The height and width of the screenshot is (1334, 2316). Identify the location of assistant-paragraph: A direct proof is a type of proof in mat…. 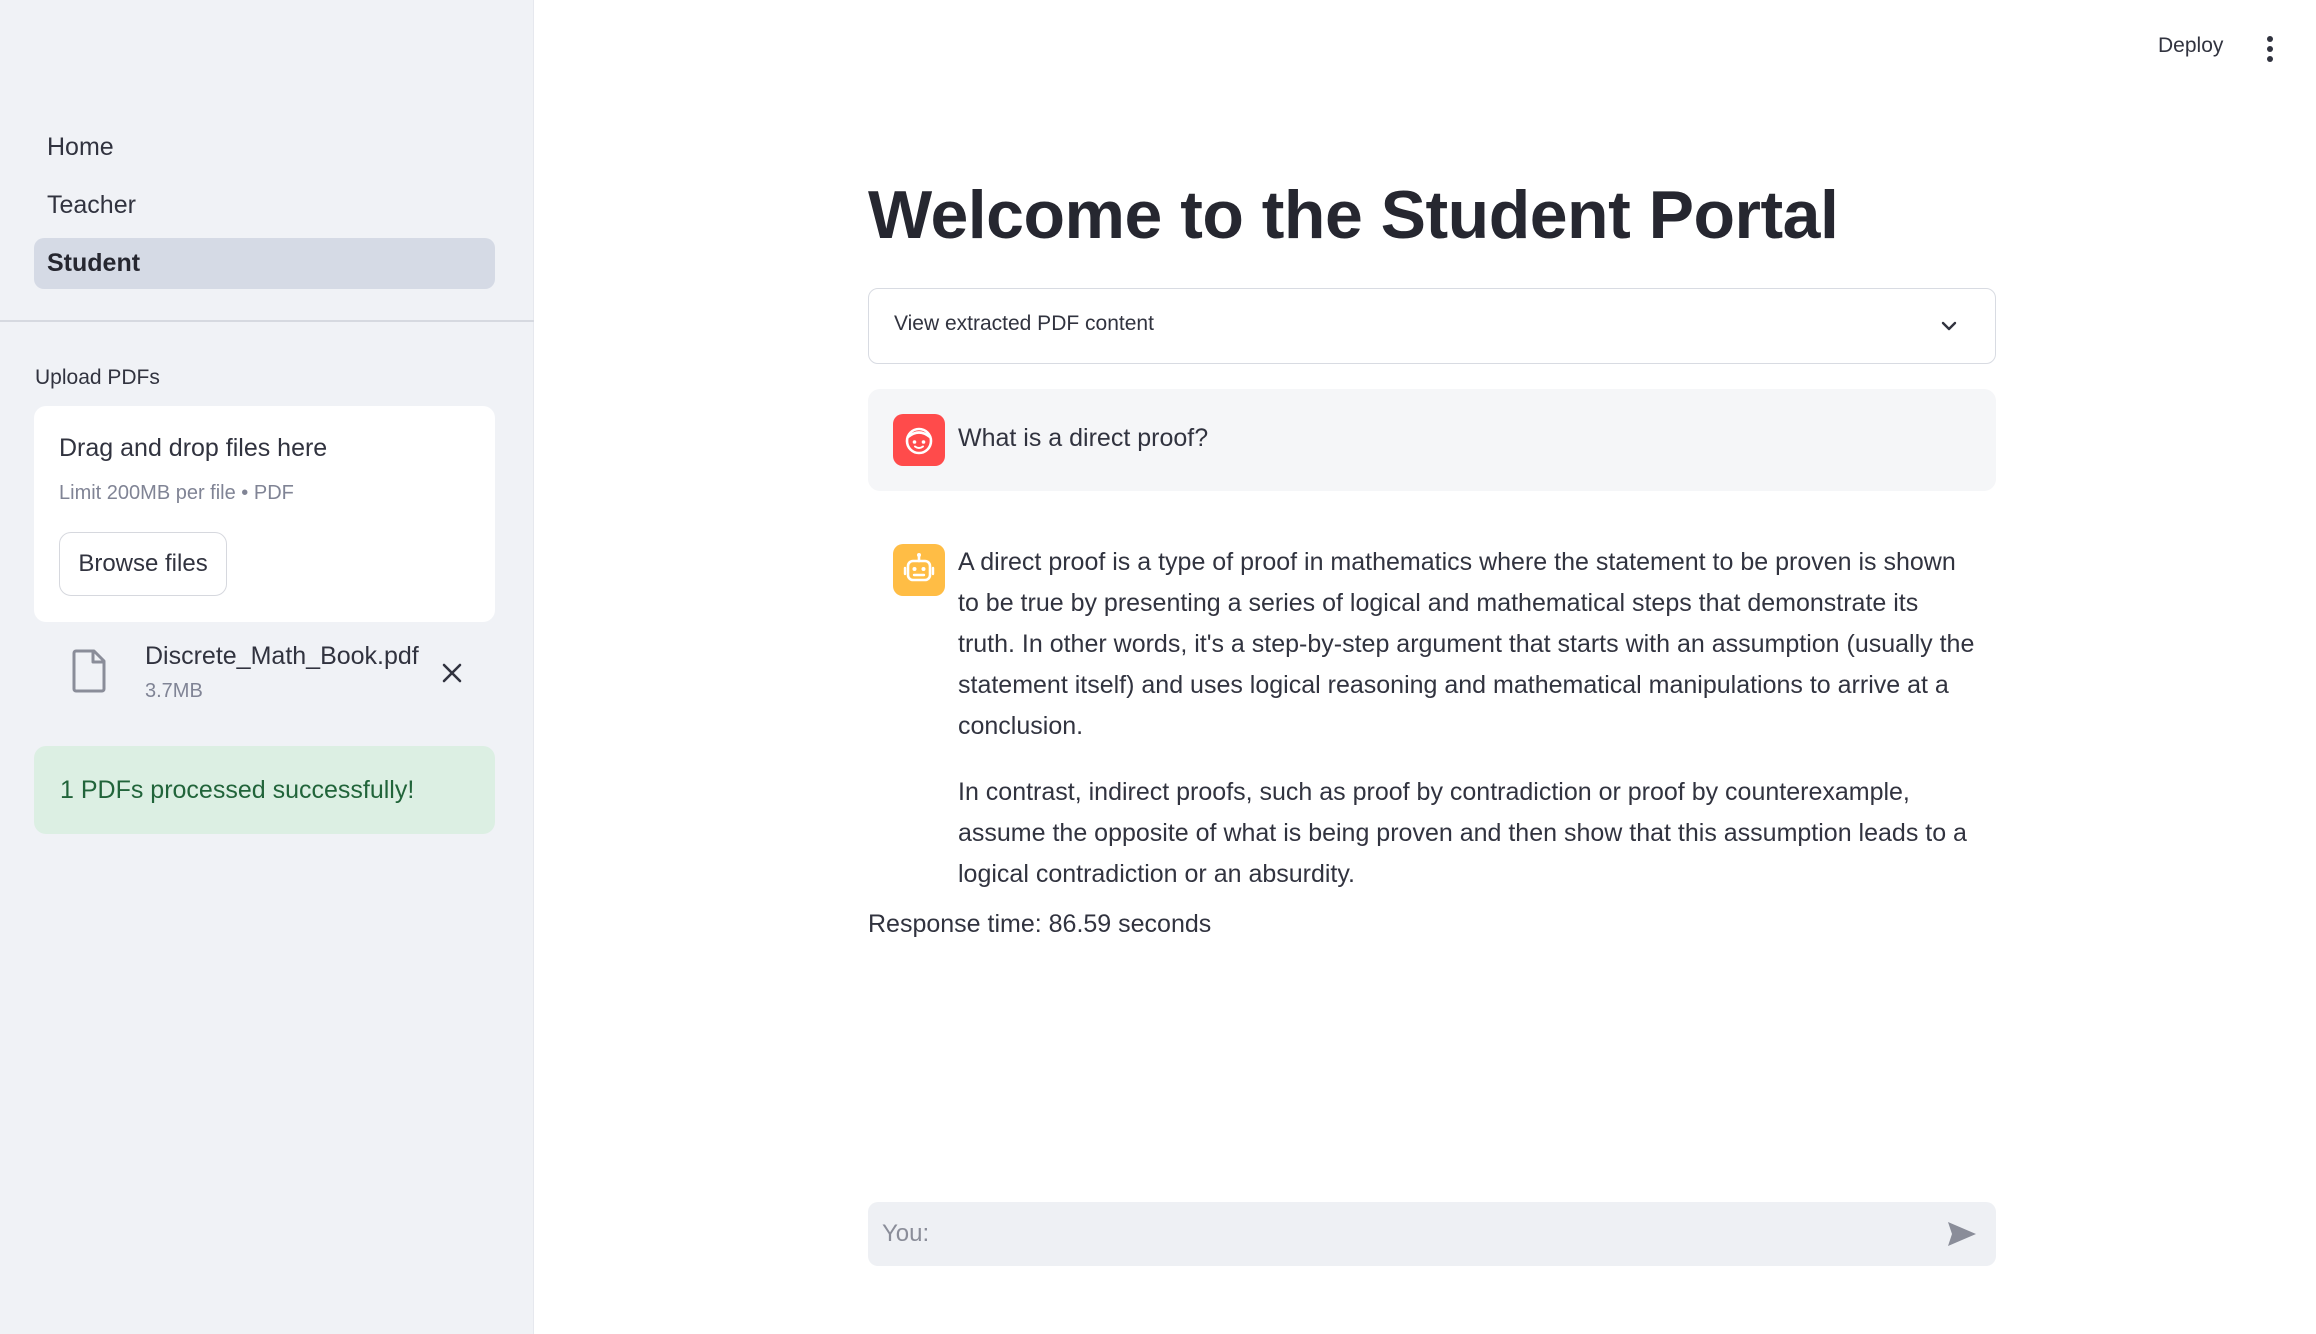
(1466, 644).